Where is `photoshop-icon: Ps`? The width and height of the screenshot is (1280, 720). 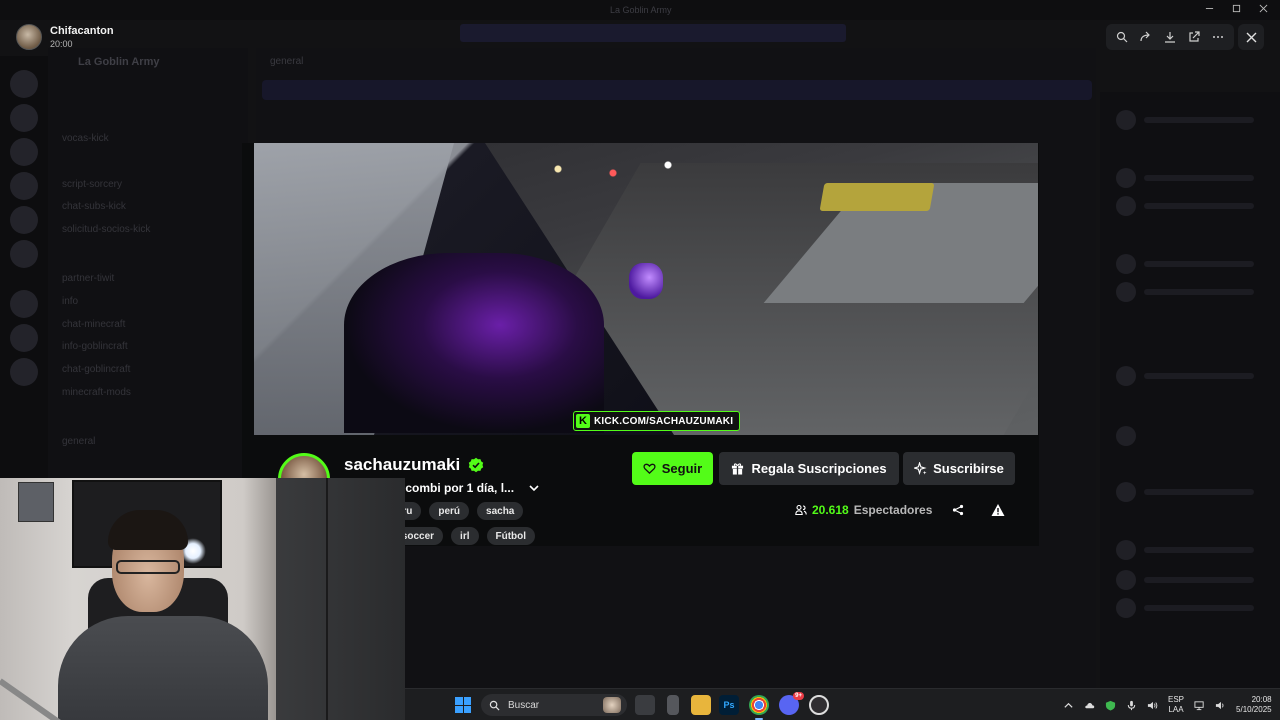
photoshop-icon: Ps is located at coordinates (729, 705).